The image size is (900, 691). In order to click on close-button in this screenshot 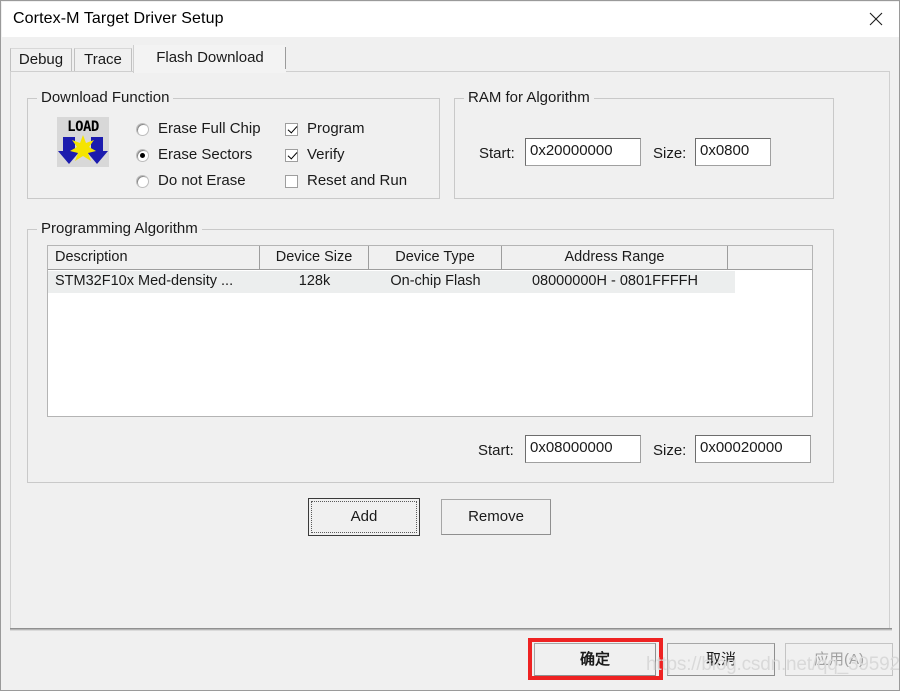, I will do `click(876, 19)`.